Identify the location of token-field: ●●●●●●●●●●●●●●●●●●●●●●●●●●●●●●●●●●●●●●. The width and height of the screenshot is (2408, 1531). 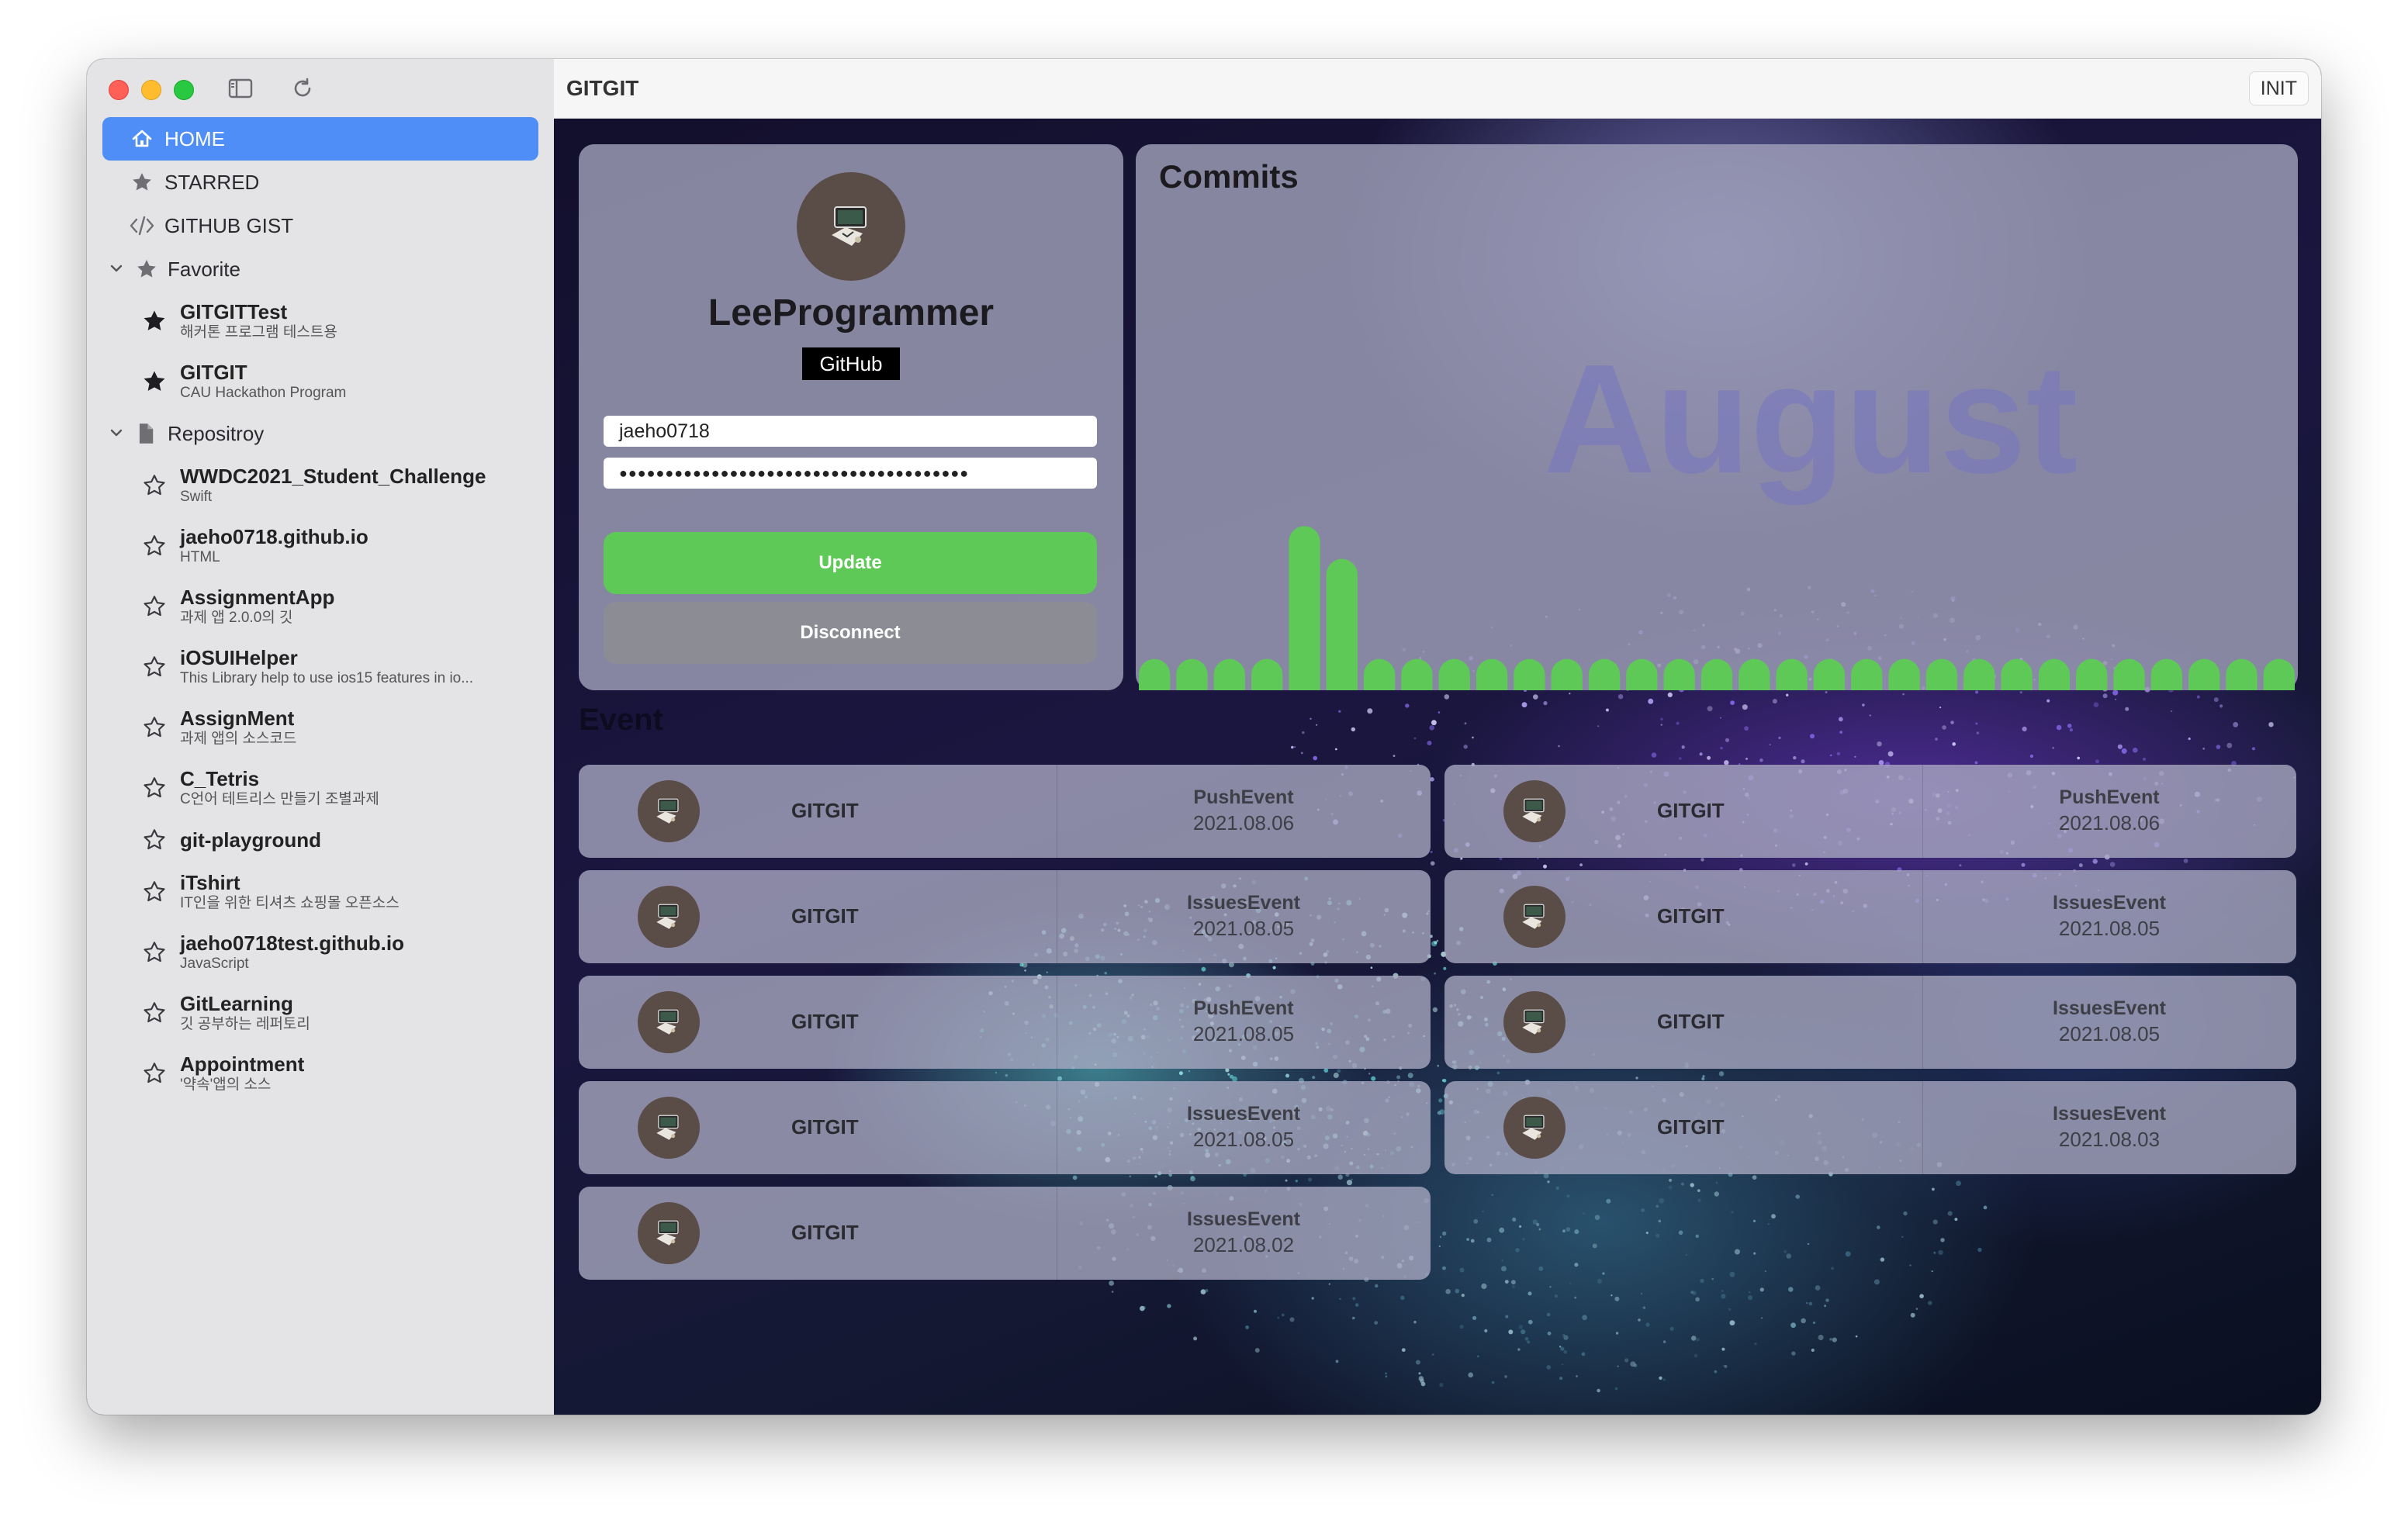
(850, 473).